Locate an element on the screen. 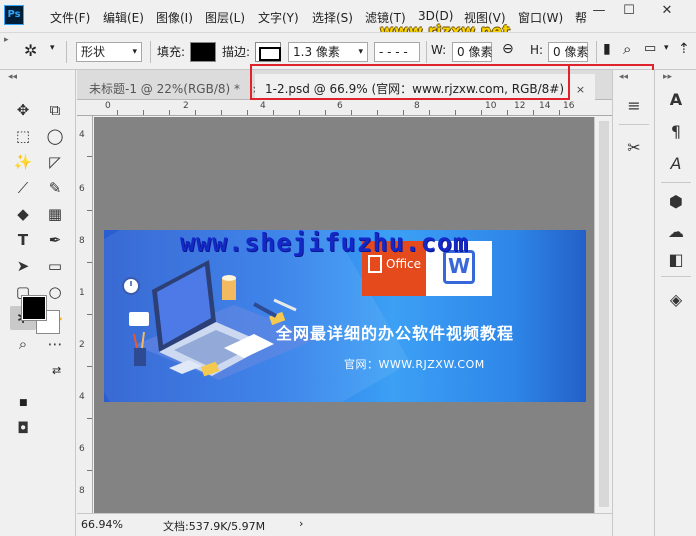 Image resolution: width=696 pixels, height=536 pixels. fill-swatch is located at coordinates (203, 52).